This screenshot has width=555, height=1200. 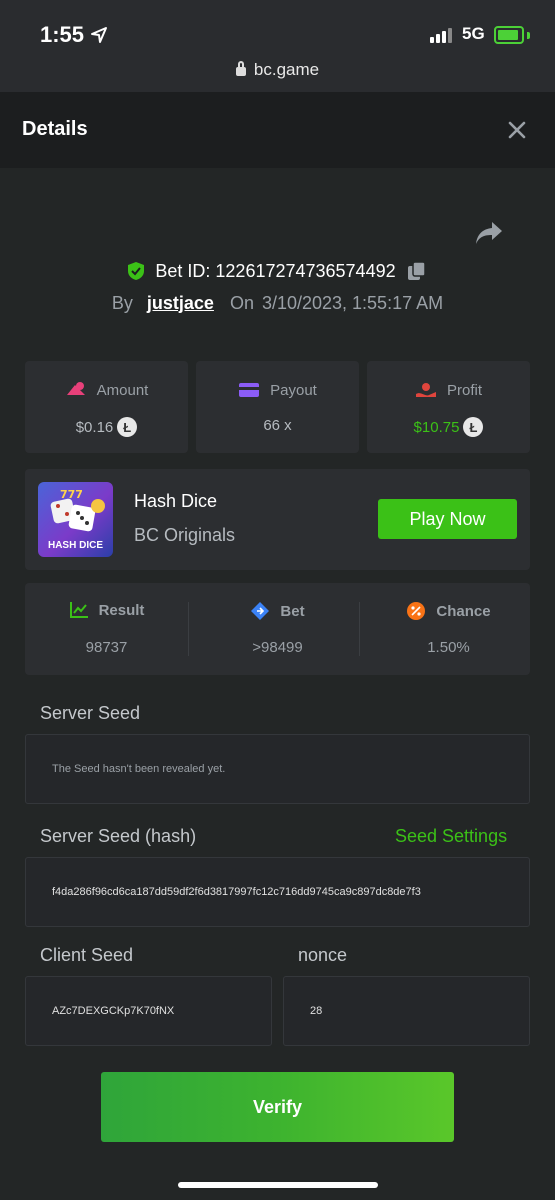 I want to click on chance-label: Chance, so click(x=463, y=611).